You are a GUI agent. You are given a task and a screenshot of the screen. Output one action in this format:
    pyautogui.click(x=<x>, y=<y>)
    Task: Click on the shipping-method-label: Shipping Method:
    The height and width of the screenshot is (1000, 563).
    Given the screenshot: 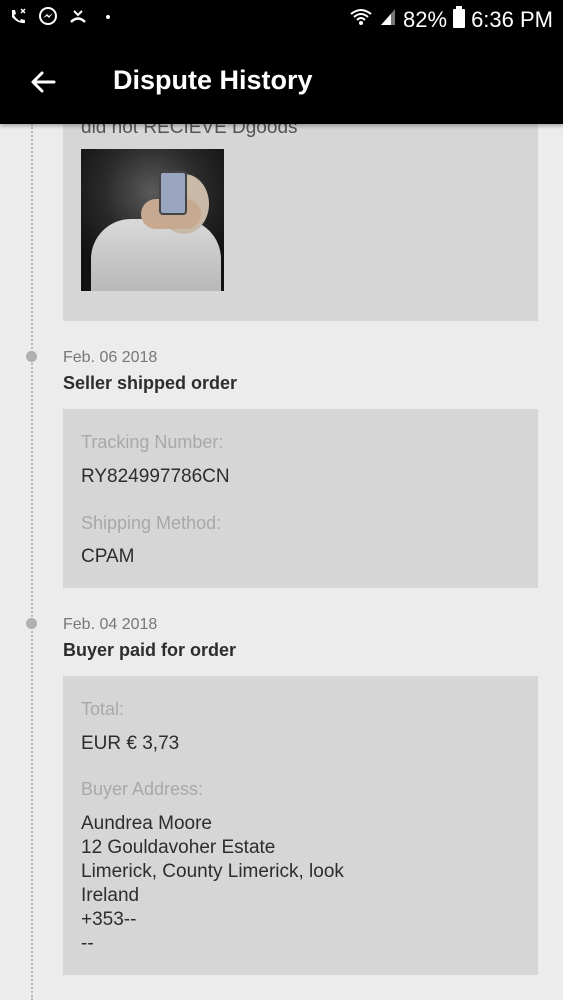 What is the action you would take?
    pyautogui.click(x=151, y=523)
    